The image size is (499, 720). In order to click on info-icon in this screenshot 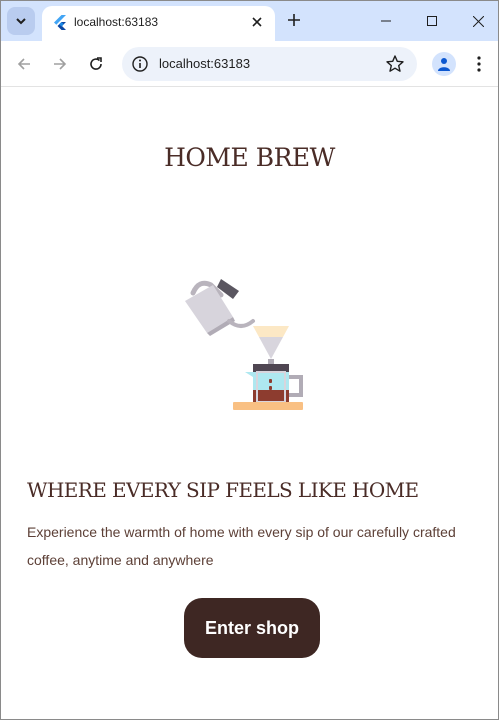, I will do `click(140, 64)`.